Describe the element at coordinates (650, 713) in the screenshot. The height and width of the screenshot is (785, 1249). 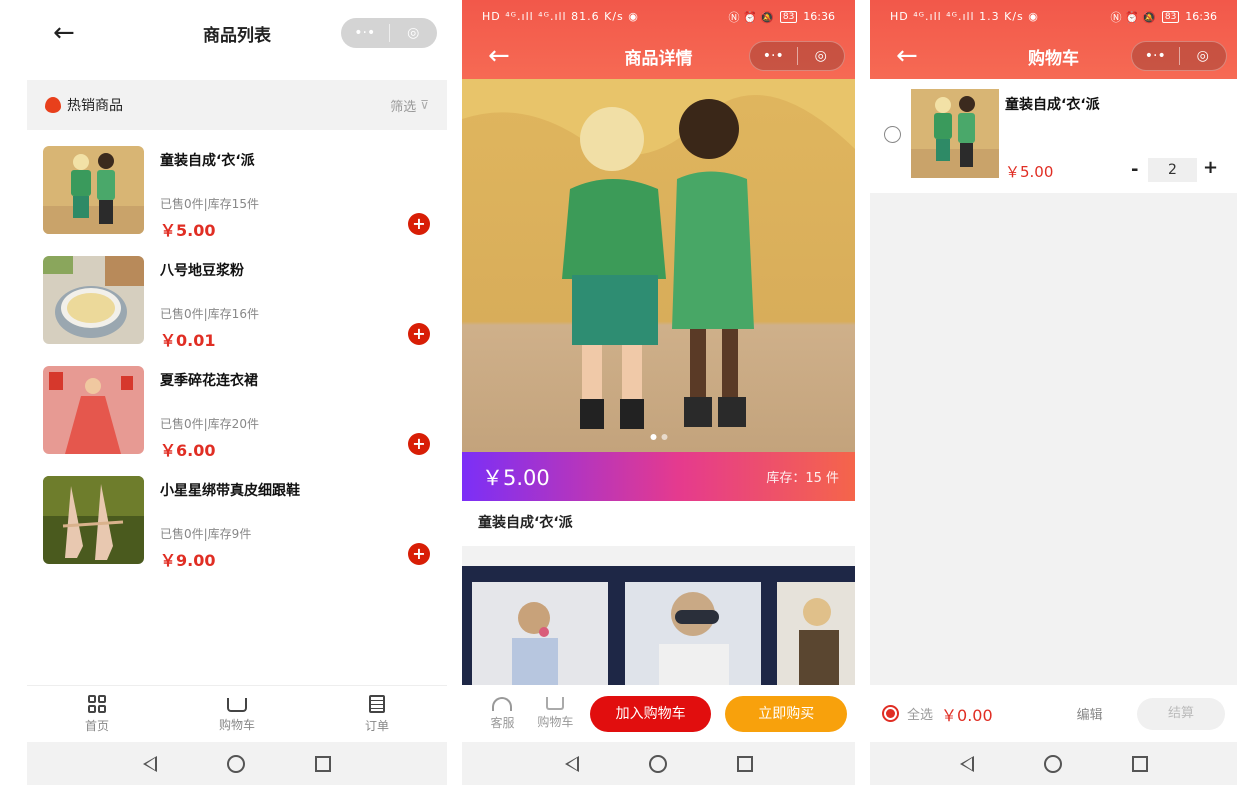
I see `add-to-cart-button: 加入购物车` at that location.